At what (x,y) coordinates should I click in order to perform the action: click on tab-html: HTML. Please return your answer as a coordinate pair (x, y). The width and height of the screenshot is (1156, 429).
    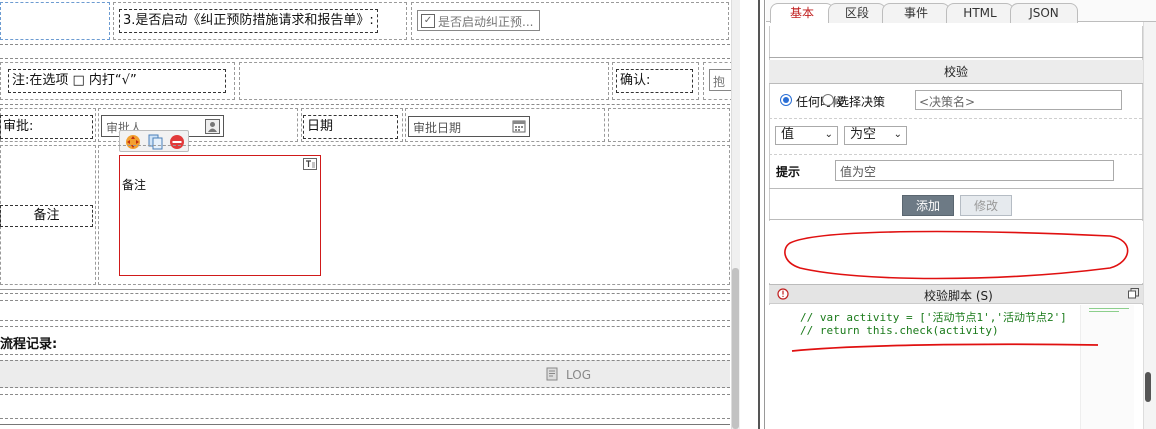
    Looking at the image, I should click on (980, 13).